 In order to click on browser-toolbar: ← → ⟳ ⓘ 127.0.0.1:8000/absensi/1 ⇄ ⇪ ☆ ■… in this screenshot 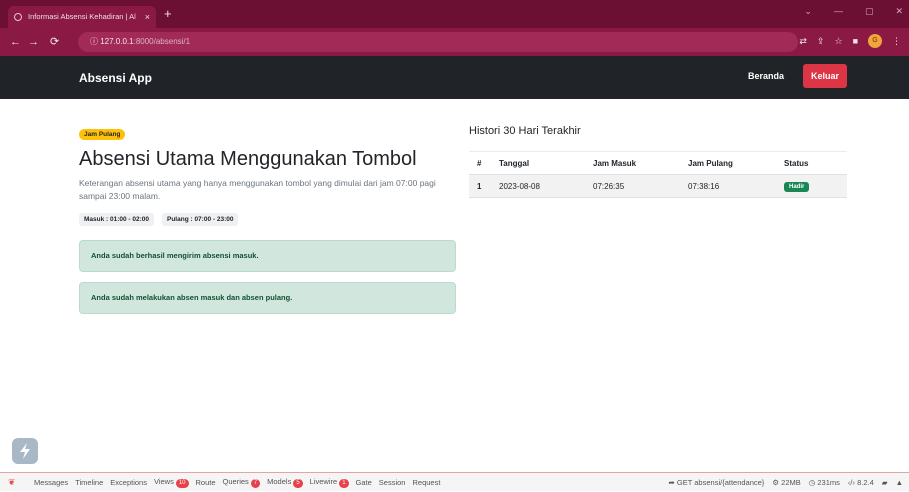, I will do `click(454, 42)`.